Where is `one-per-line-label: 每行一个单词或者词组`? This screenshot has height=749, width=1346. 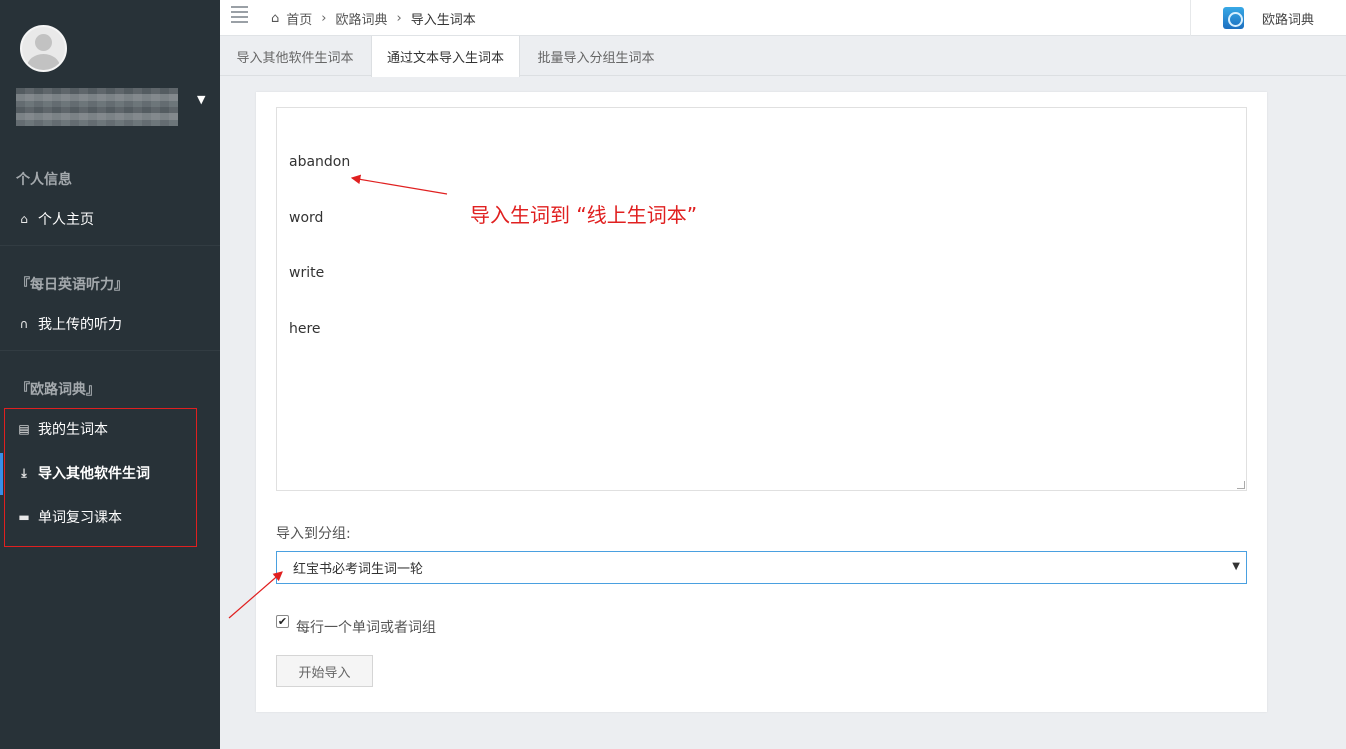
one-per-line-label: 每行一个单词或者词组 is located at coordinates (366, 627).